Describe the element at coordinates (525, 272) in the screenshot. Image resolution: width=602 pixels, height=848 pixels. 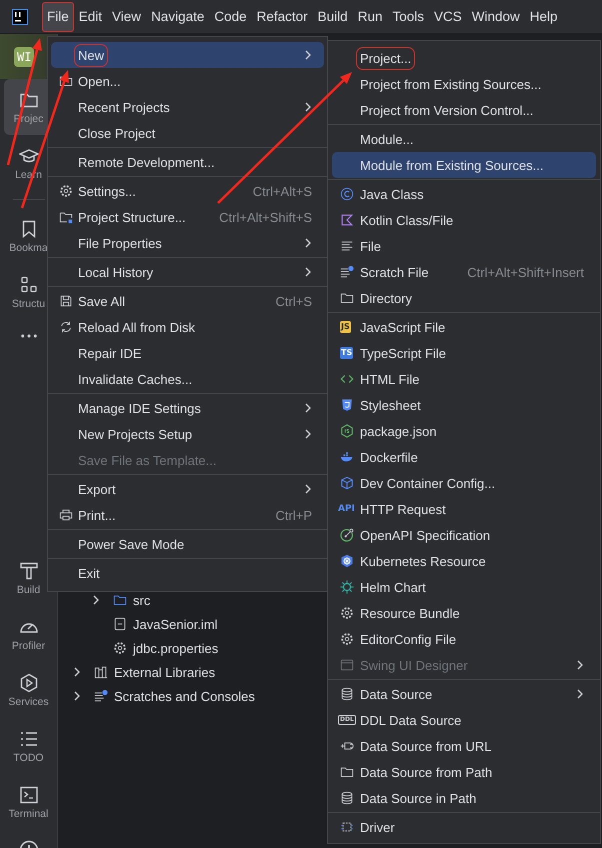
I see `shortcut-text: Ctrl+Alt+Shift+Insert` at that location.